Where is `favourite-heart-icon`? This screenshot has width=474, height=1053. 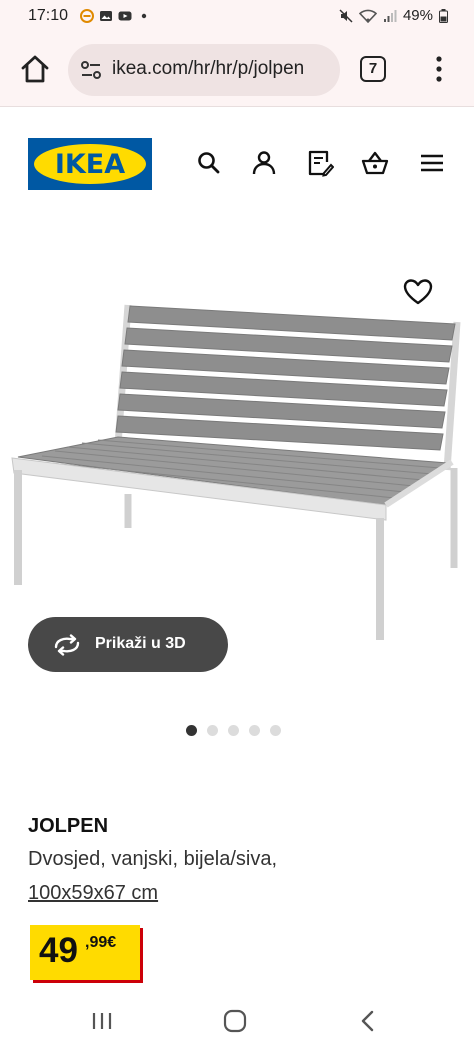
favourite-heart-icon is located at coordinates (418, 292).